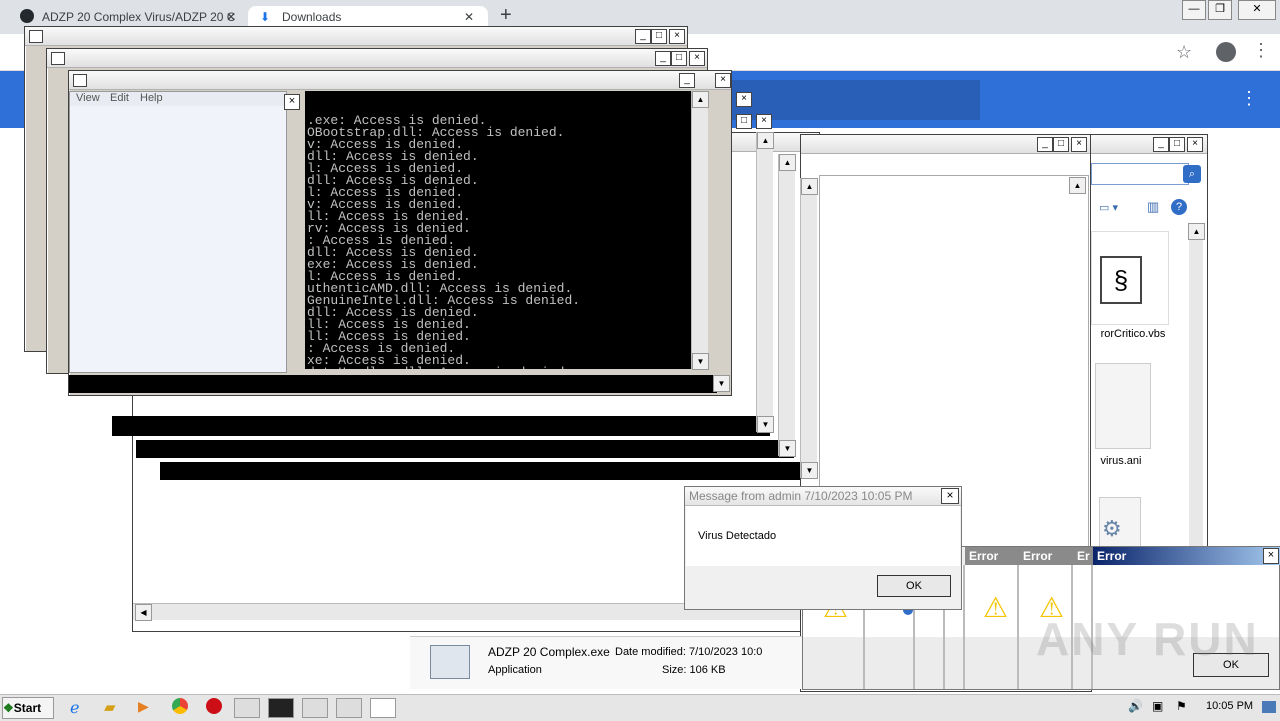  I want to click on error-title: Error, so click(1112, 556).